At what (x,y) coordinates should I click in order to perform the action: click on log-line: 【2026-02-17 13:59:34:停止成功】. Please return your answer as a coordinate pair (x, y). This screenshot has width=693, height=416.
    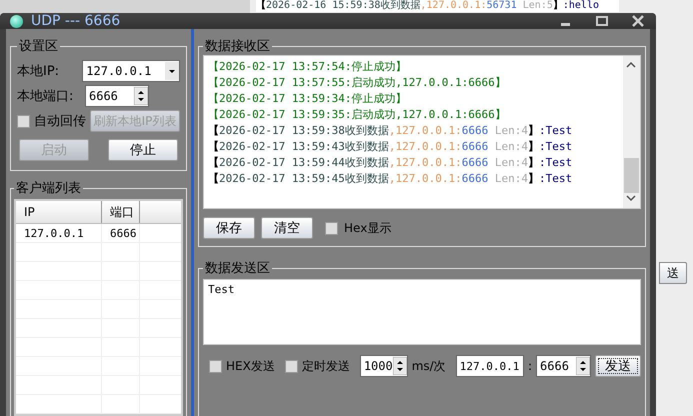
    Looking at the image, I should click on (308, 99).